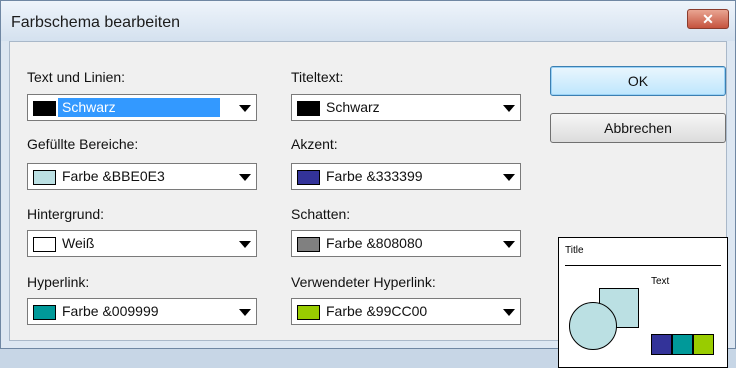 The image size is (736, 368). What do you see at coordinates (113, 176) in the screenshot?
I see `dropdown-value: Farbe &BBE0E3` at bounding box center [113, 176].